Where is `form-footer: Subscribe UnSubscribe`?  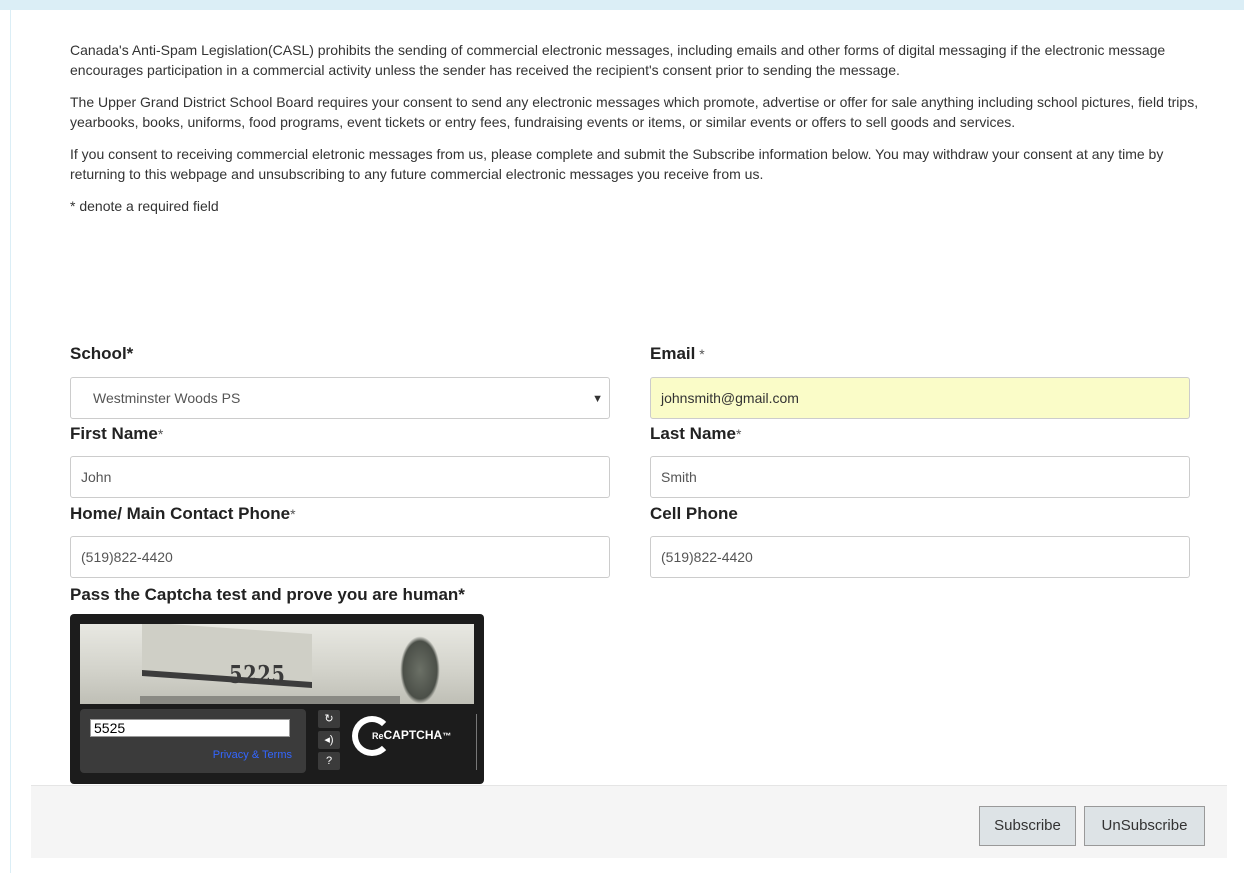
form-footer: Subscribe UnSubscribe is located at coordinates (629, 821).